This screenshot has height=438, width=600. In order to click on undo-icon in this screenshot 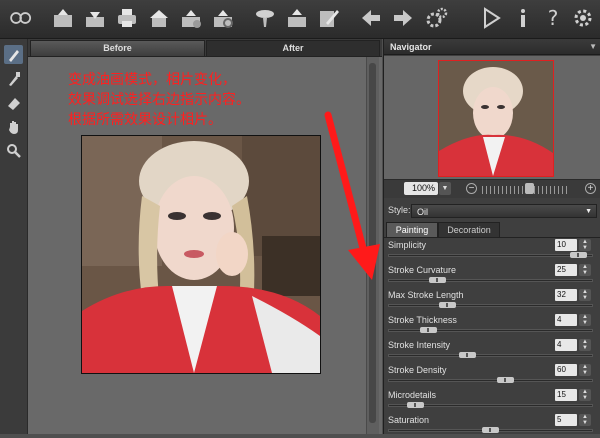, I will do `click(371, 18)`.